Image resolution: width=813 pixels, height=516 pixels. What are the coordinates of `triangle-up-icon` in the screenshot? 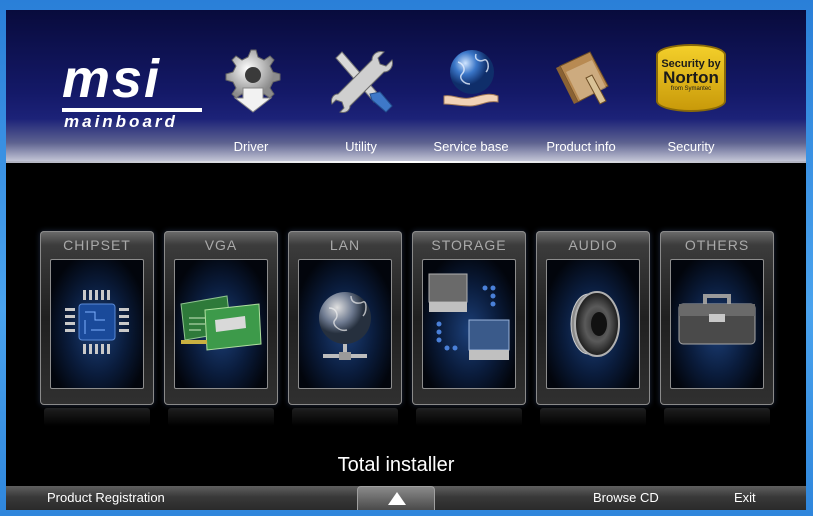 It's located at (397, 498).